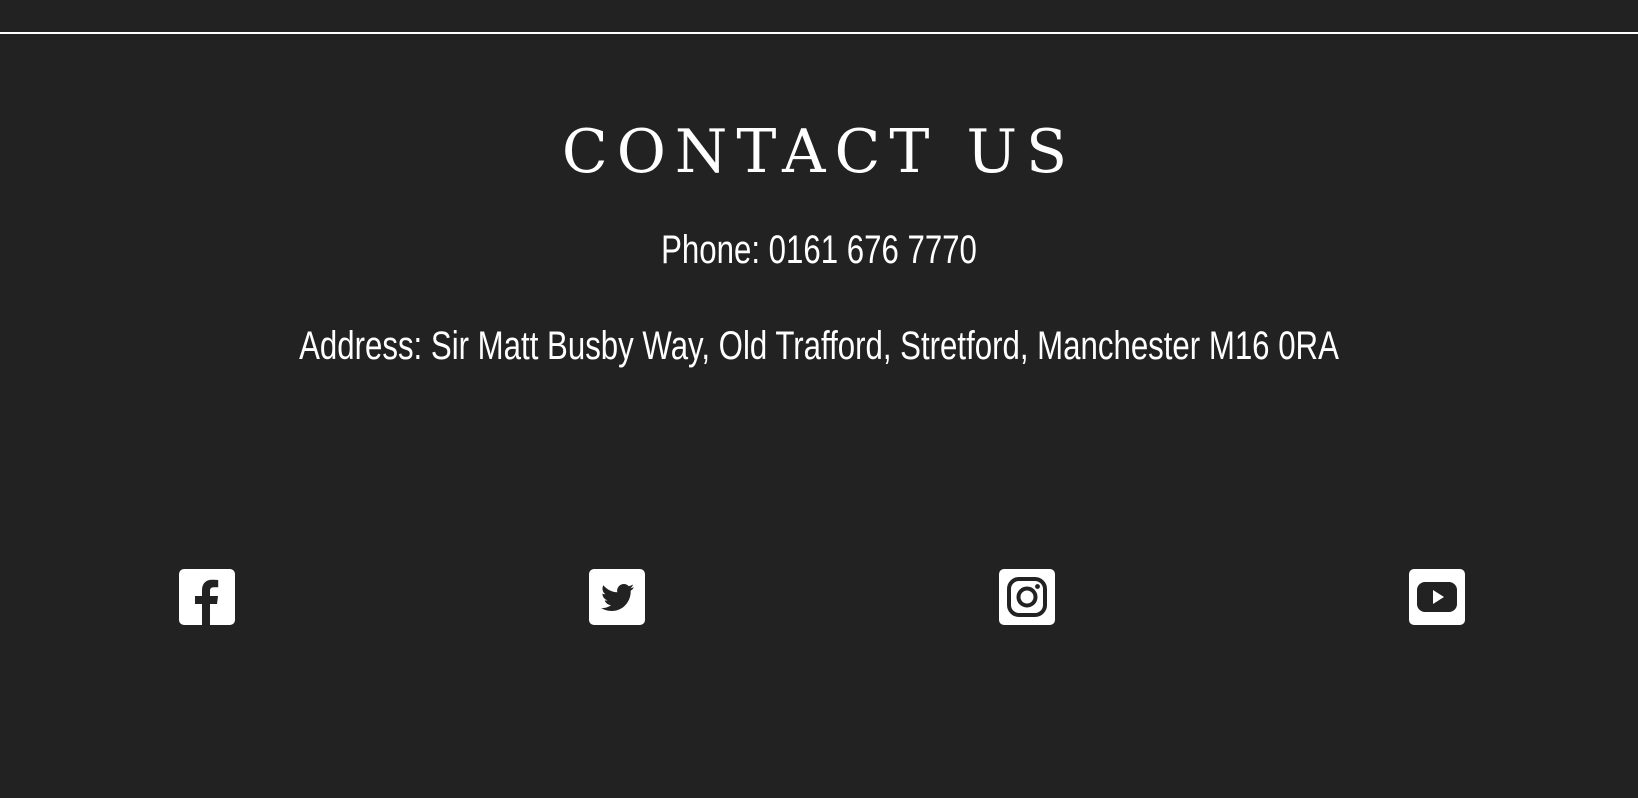 The height and width of the screenshot is (798, 1638). I want to click on contact-title: CONTACT US, so click(819, 152).